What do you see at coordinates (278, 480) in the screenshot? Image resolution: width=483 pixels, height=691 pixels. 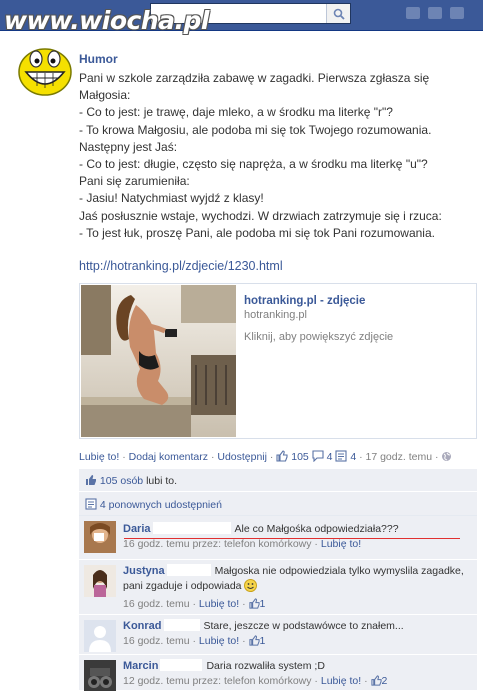 I see `likes-row: 105 osób lubi to.` at bounding box center [278, 480].